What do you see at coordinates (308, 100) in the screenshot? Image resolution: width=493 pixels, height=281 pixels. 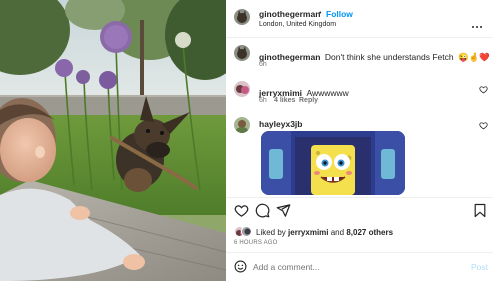 I see `comment-reply-button: Reply` at bounding box center [308, 100].